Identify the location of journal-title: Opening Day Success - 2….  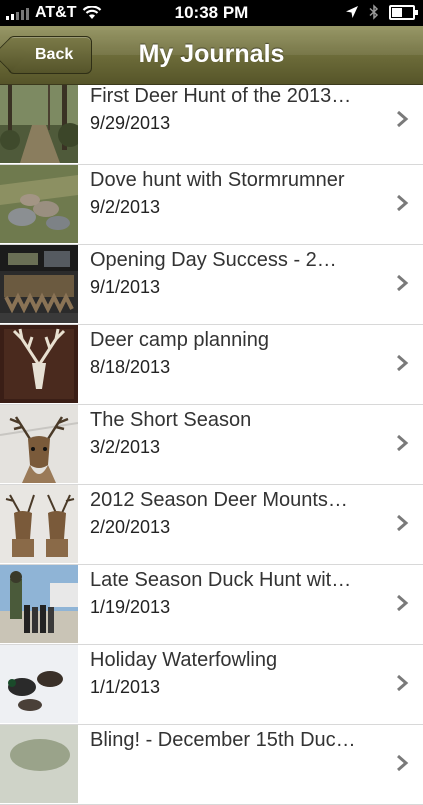
(213, 260).